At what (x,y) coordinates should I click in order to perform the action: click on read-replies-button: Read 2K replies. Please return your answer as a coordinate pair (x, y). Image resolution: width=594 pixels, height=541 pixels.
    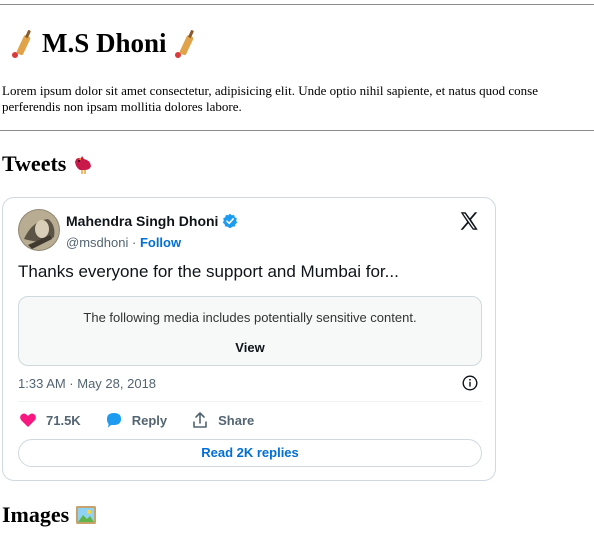
    Looking at the image, I should click on (250, 453).